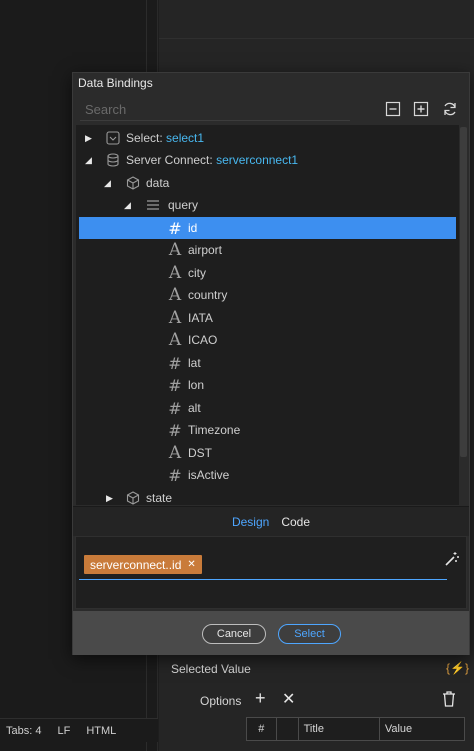 The image size is (474, 751). I want to click on tree-item-label: Select: select1, so click(165, 138).